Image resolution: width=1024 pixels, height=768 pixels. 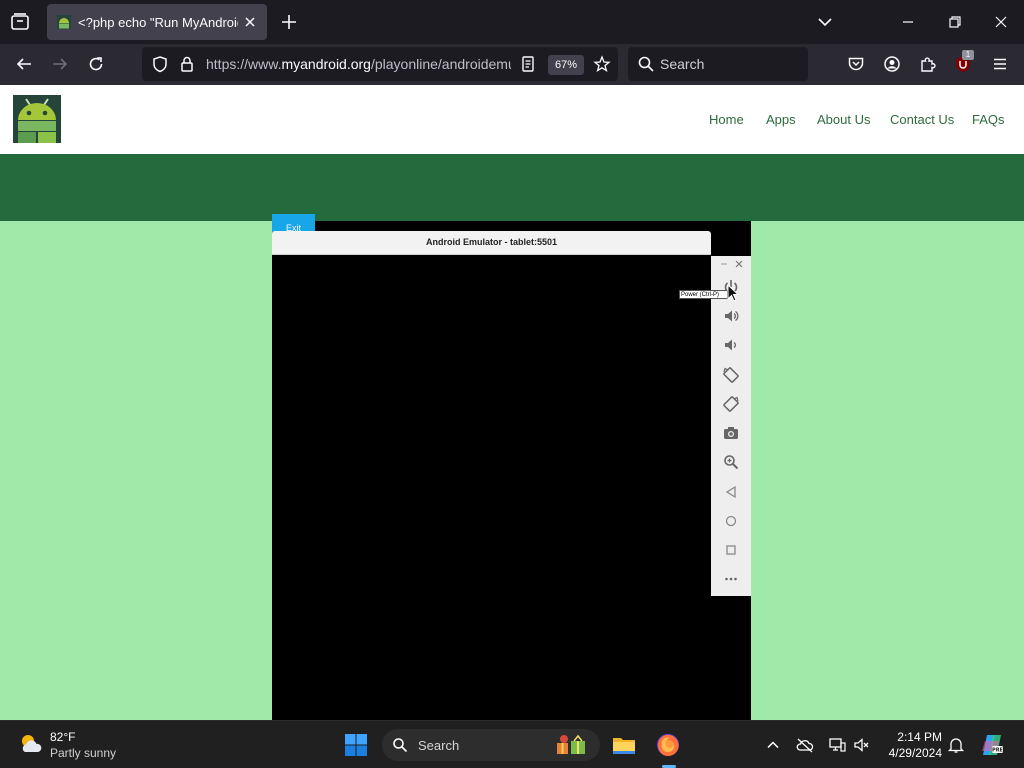 I want to click on home-circle-icon, so click(x=731, y=521).